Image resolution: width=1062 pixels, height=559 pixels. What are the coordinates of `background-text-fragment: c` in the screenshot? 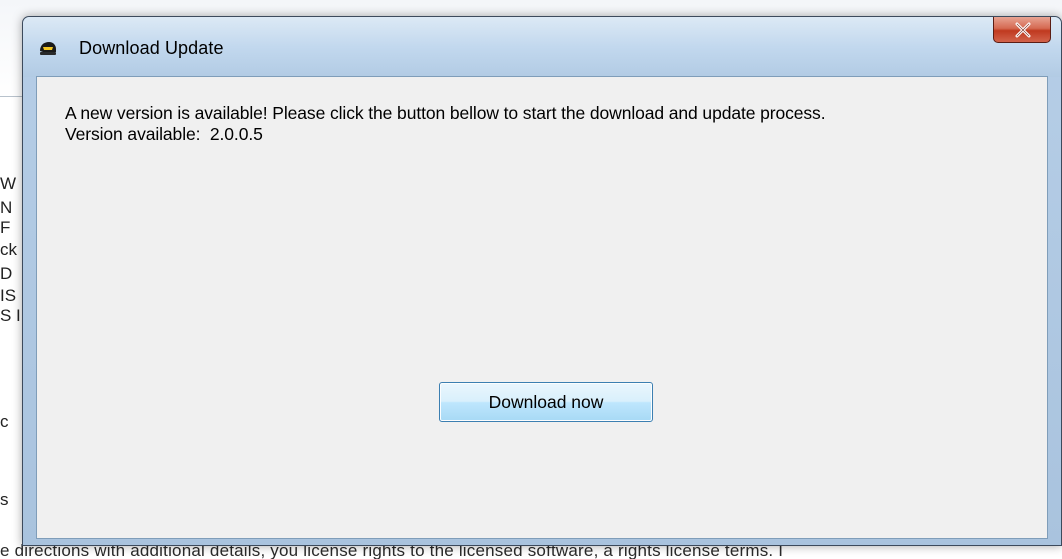 It's located at (4, 421).